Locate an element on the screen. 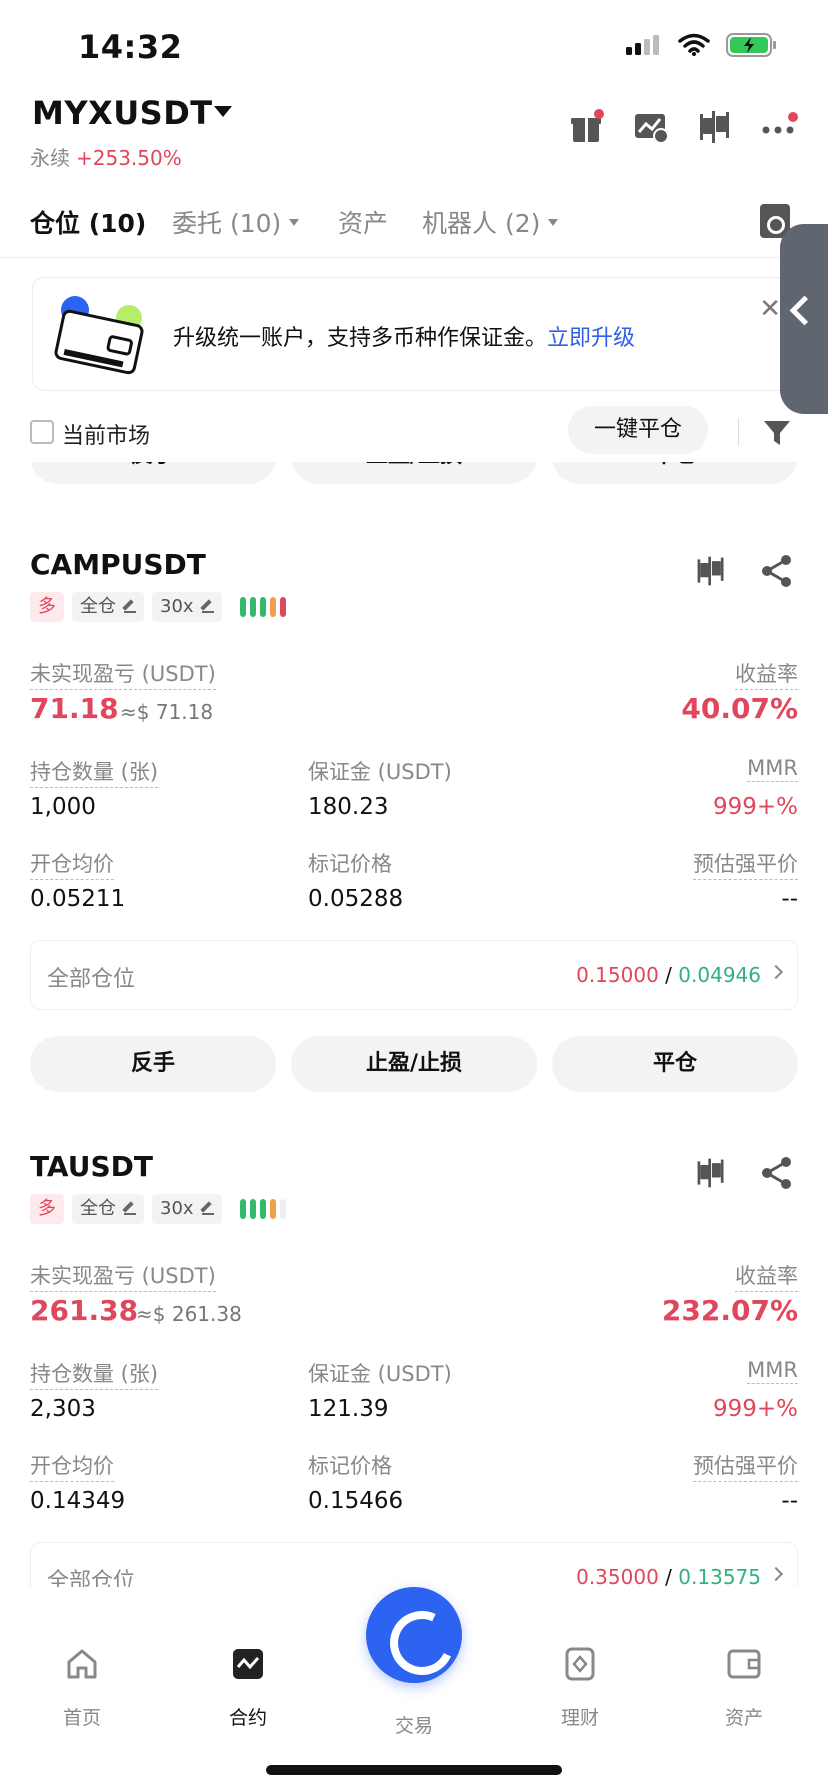  more-icon is located at coordinates (779, 127).